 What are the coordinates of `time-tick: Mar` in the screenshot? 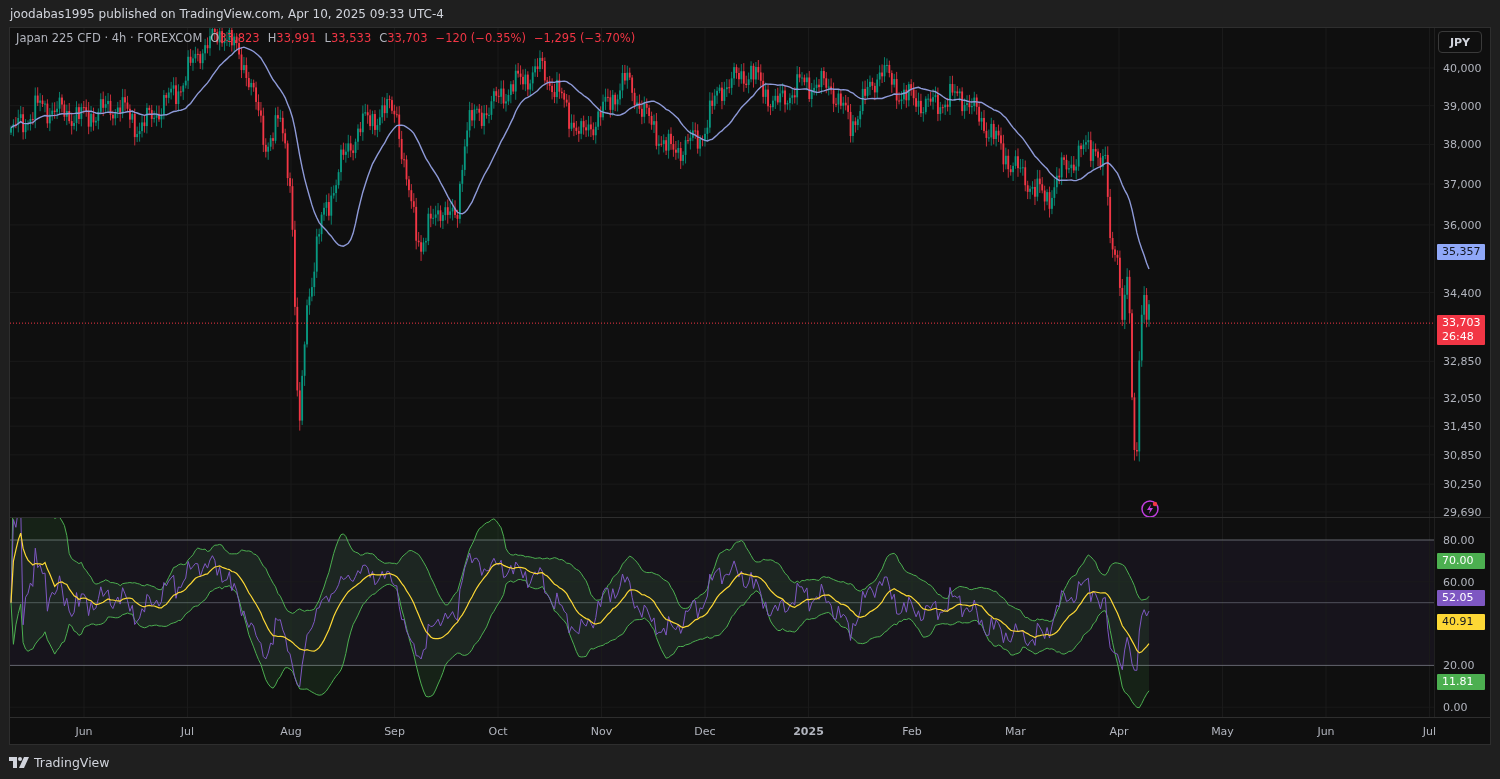 It's located at (1015, 732).